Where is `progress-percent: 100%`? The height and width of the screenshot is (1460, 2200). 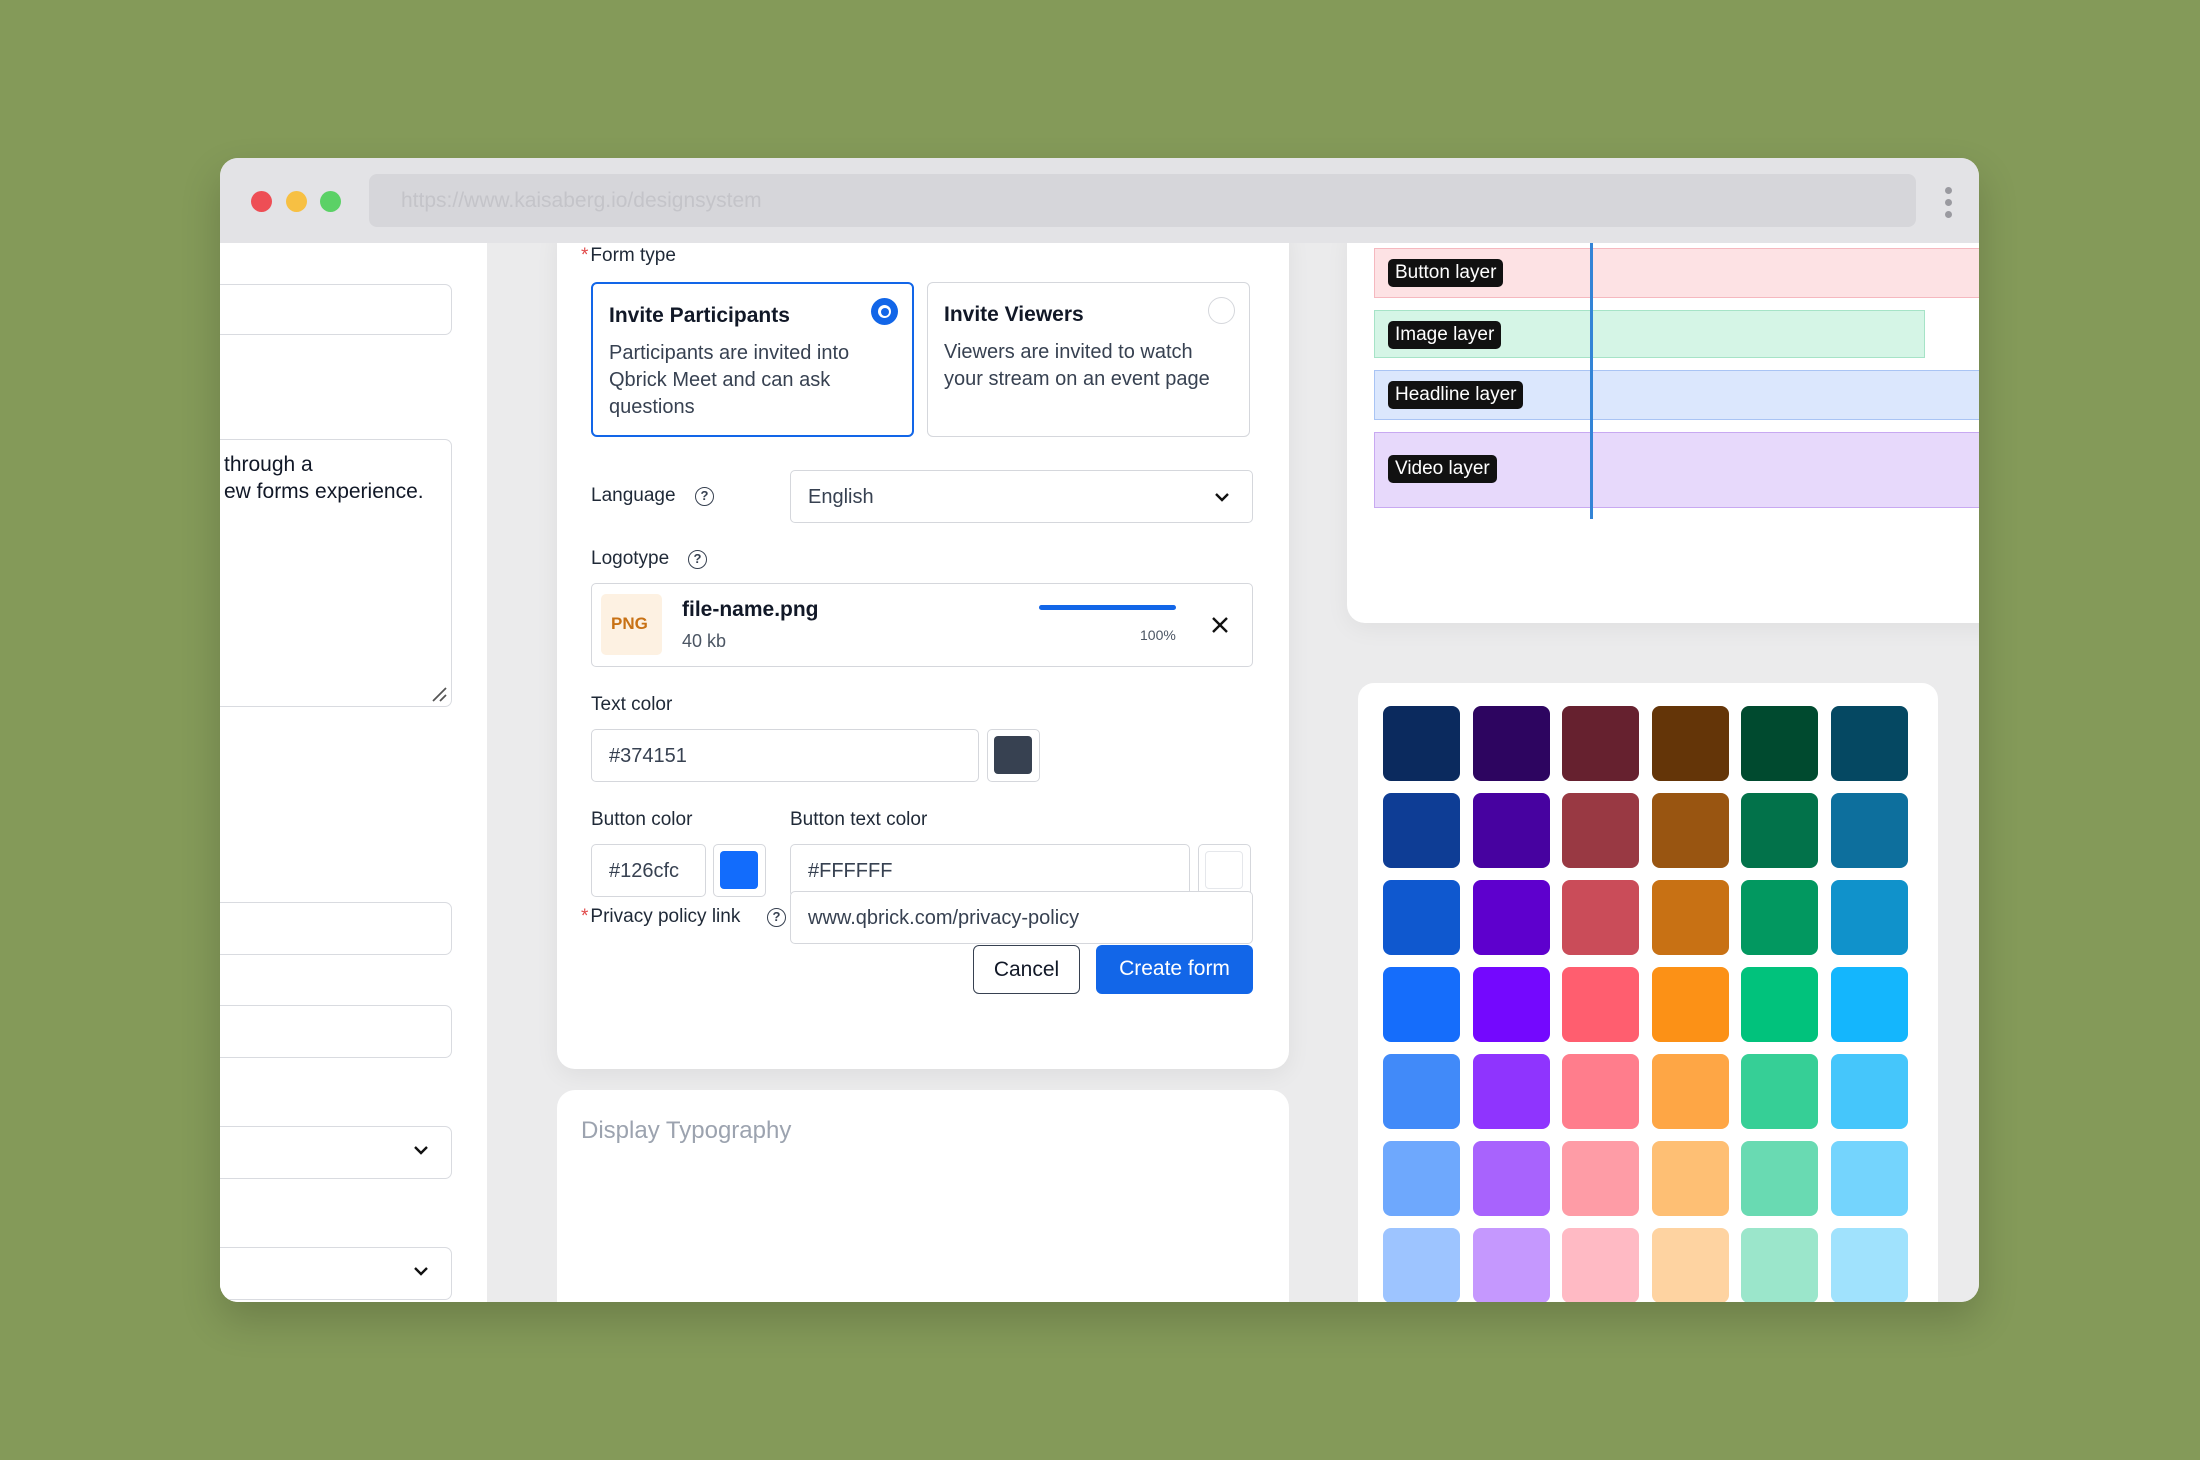 progress-percent: 100% is located at coordinates (1158, 635).